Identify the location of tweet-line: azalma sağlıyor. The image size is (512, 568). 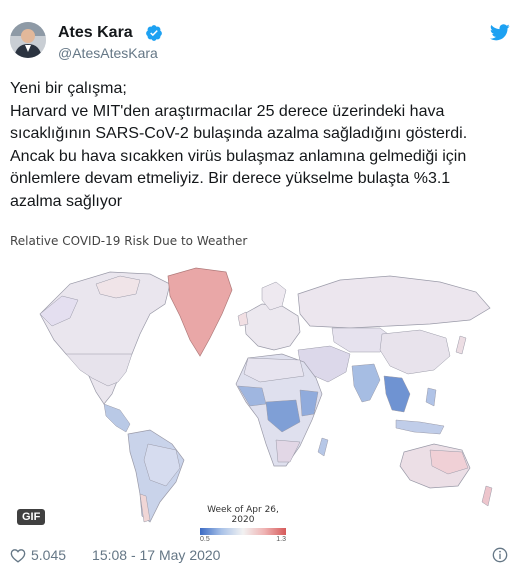
(66, 201).